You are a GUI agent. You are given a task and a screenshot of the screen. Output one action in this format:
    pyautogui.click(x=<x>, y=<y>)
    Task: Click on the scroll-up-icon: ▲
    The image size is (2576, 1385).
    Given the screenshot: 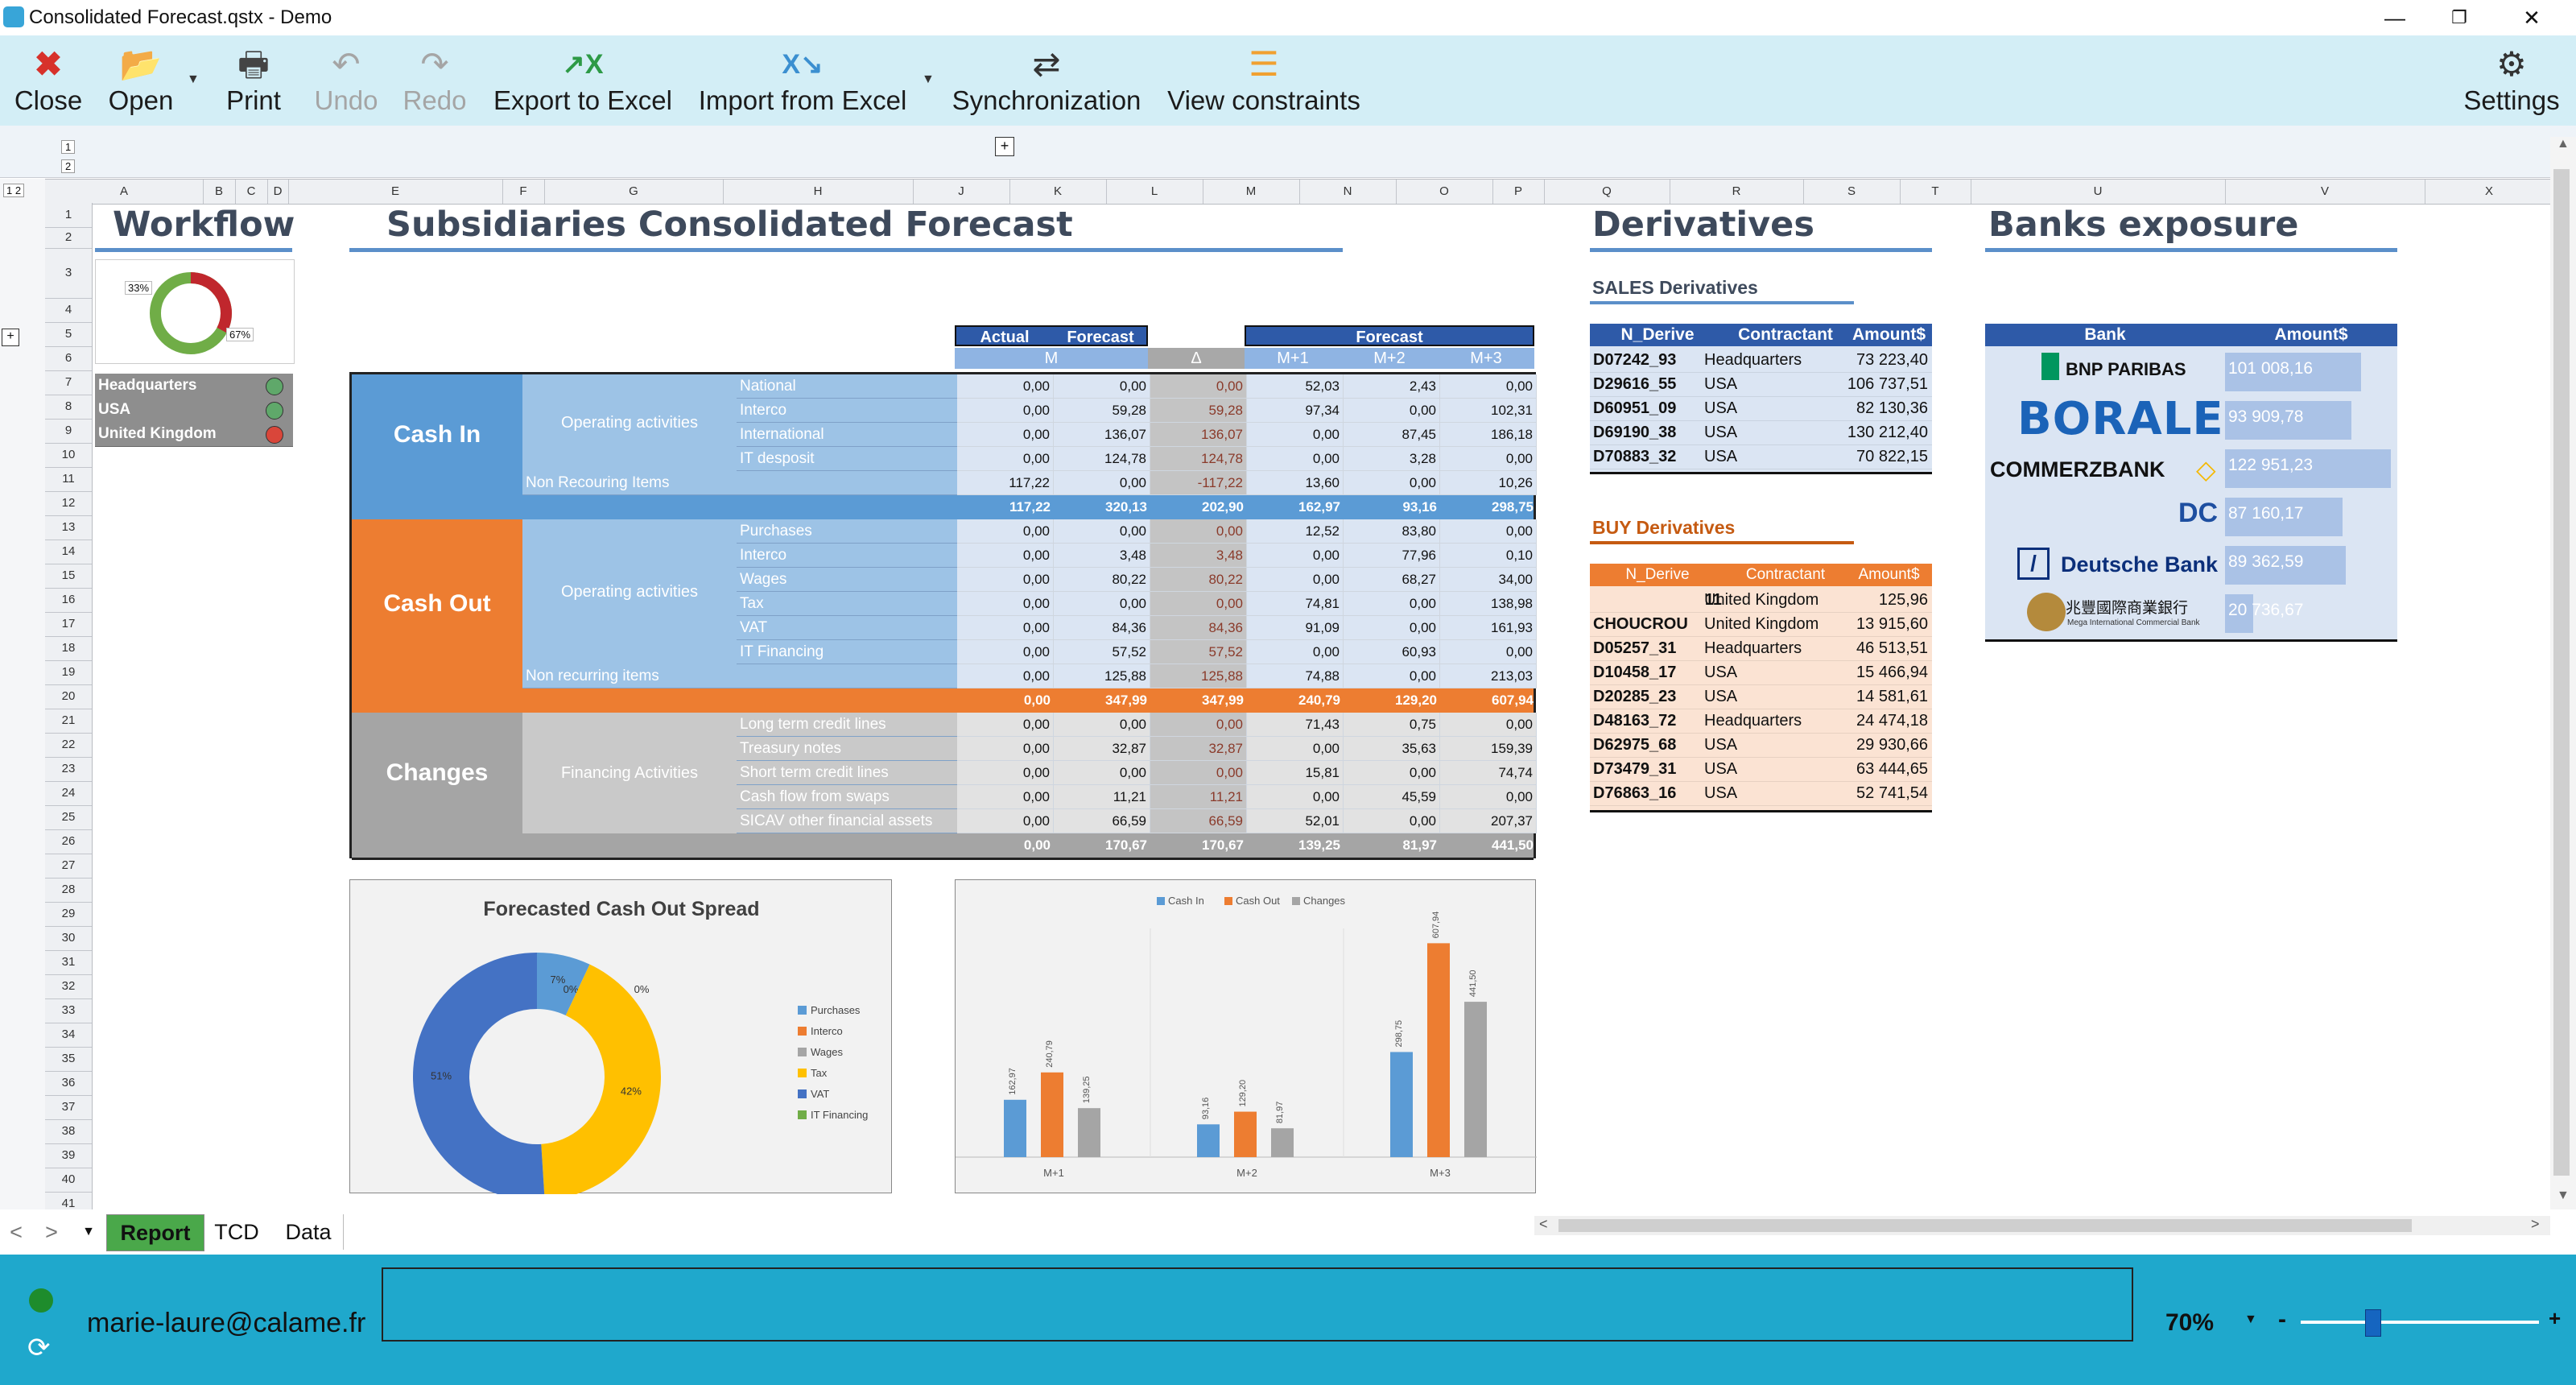 What is the action you would take?
    pyautogui.click(x=2563, y=144)
    